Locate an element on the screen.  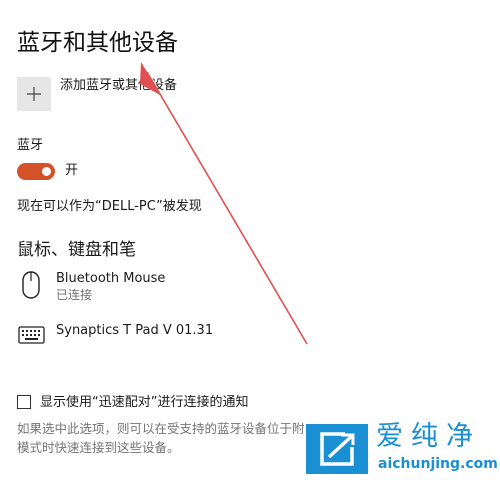
device-name: Bluetooth Mouse is located at coordinates (111, 278).